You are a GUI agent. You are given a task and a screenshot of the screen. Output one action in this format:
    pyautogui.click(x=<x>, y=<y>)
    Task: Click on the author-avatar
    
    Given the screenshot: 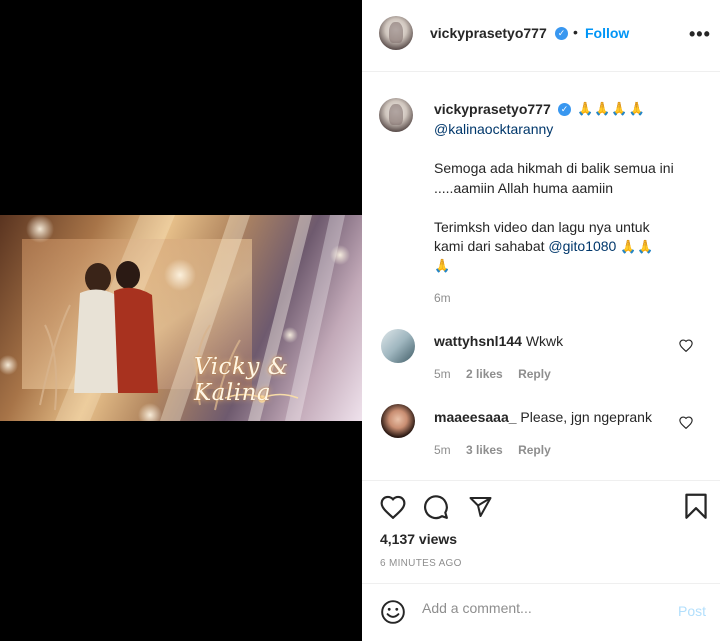 What is the action you would take?
    pyautogui.click(x=396, y=33)
    